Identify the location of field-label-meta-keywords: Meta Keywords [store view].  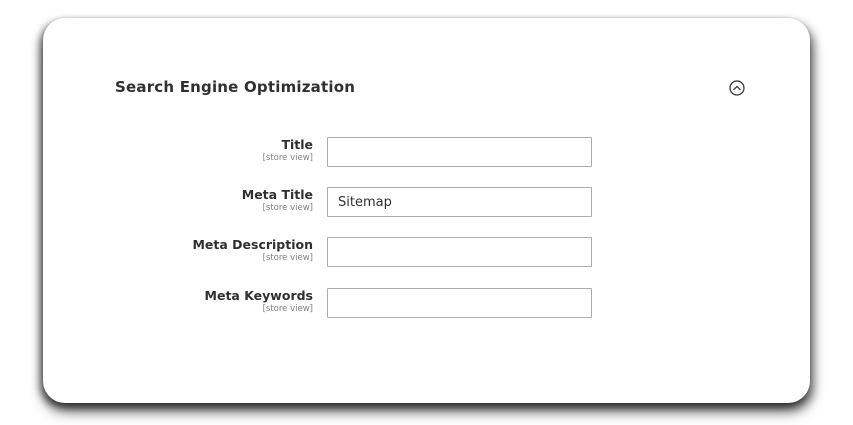
(259, 301).